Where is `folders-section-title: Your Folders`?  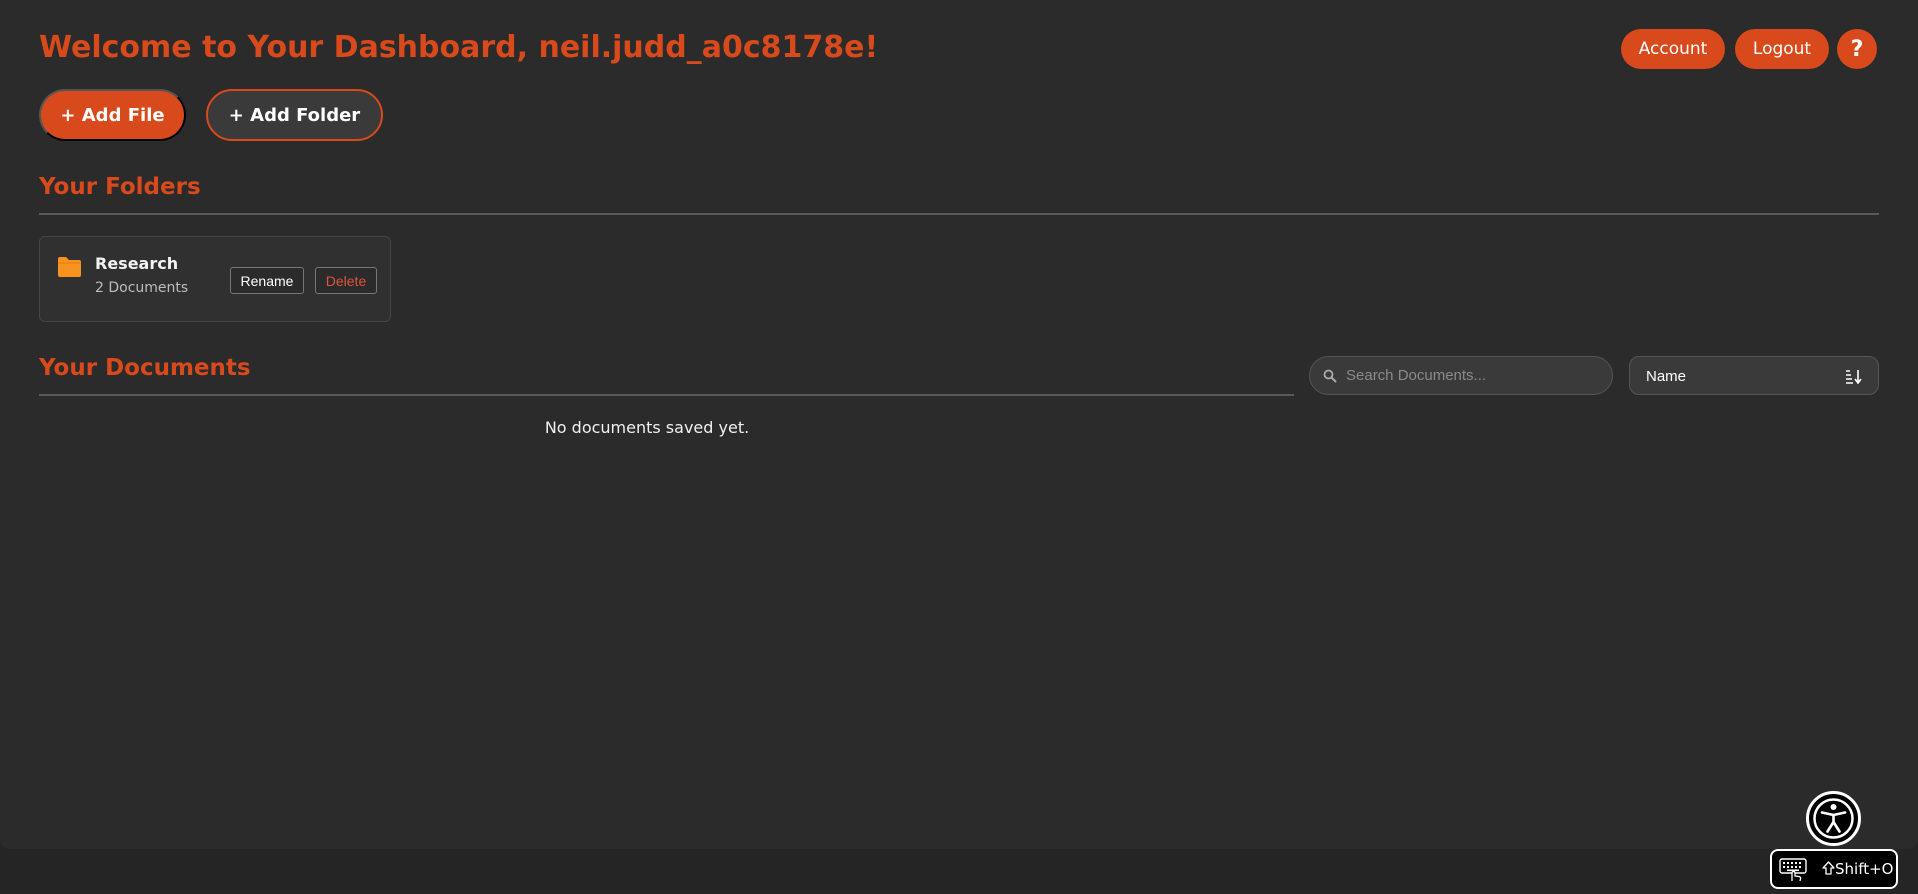 folders-section-title: Your Folders is located at coordinates (120, 187).